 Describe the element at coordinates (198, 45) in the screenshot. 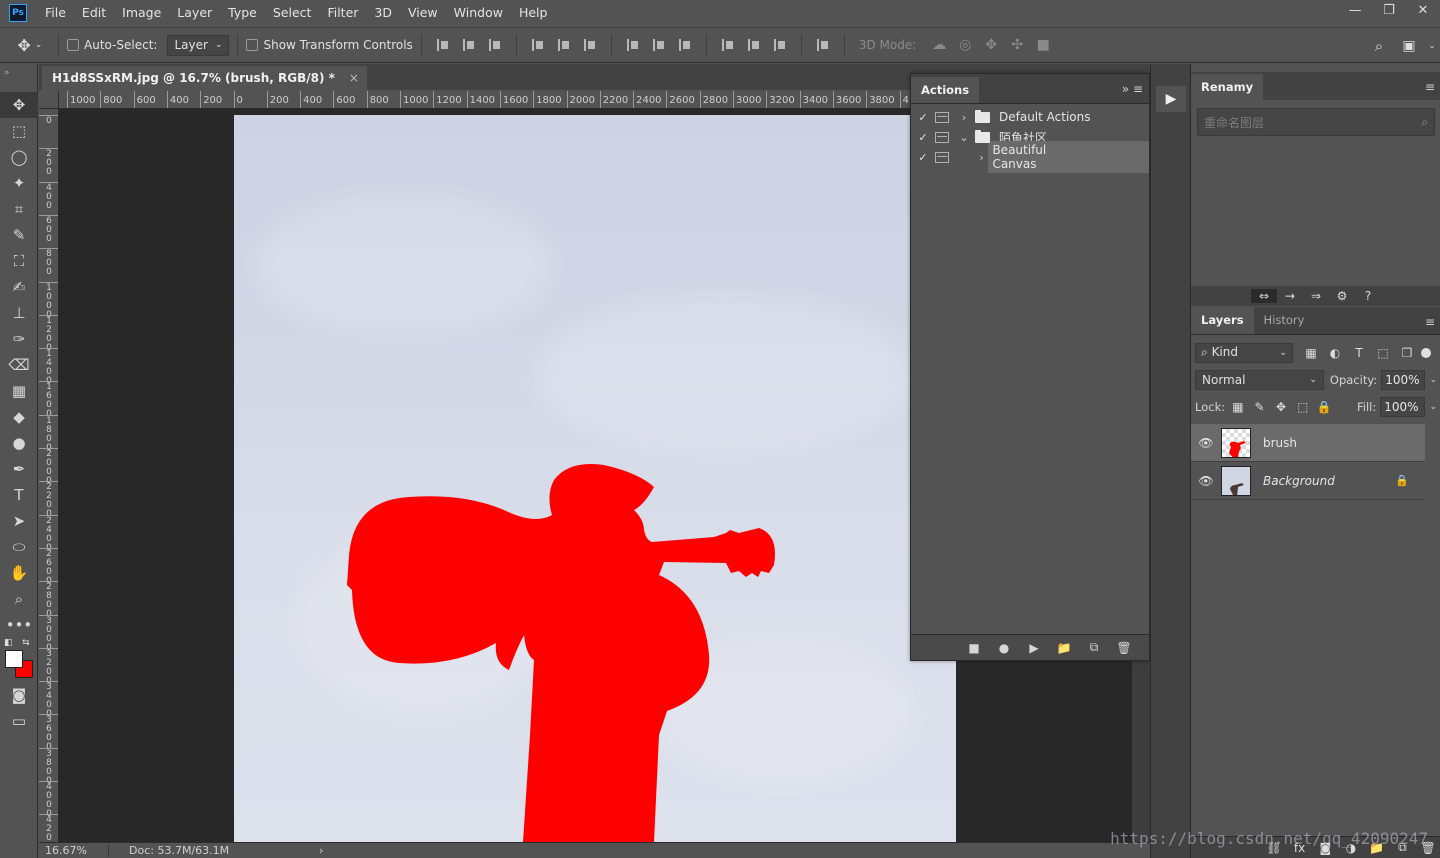

I see `auto-select-target-dropdown: Layer ⌄` at that location.